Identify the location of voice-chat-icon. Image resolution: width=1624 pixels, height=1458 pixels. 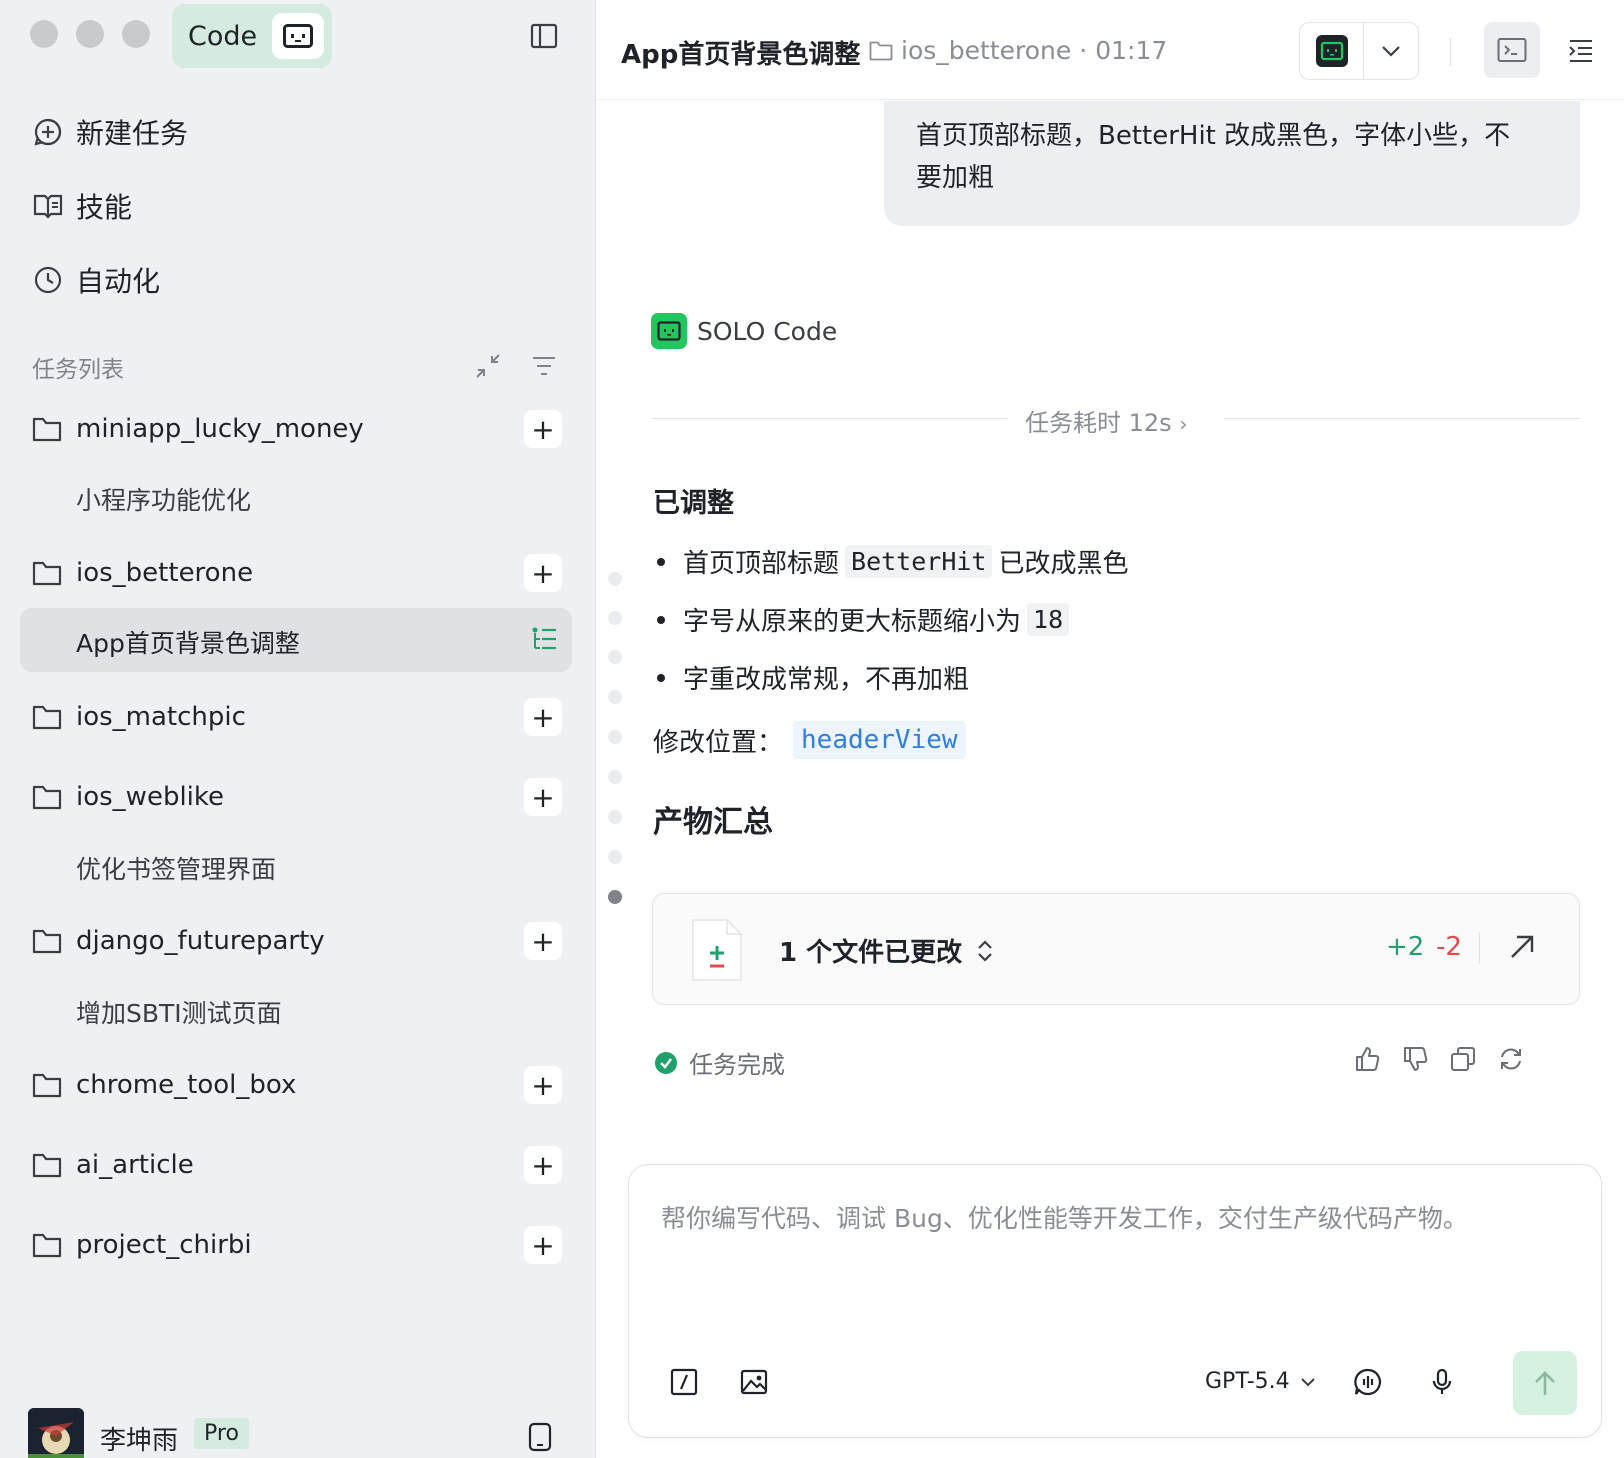
(1368, 1382).